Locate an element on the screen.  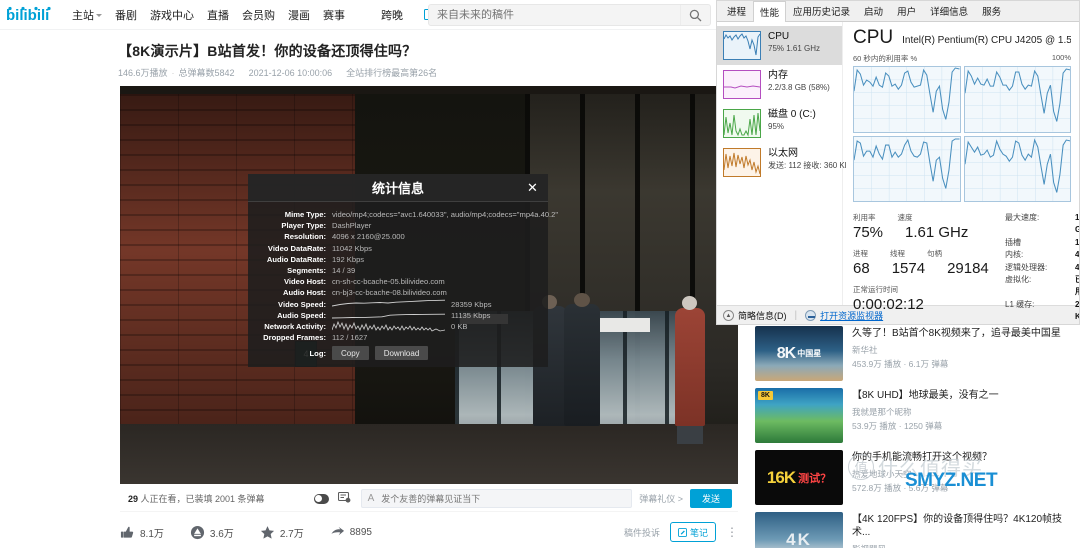
proc-thread-handle-values: 68 1574 29184 is located at coordinates (929, 268).